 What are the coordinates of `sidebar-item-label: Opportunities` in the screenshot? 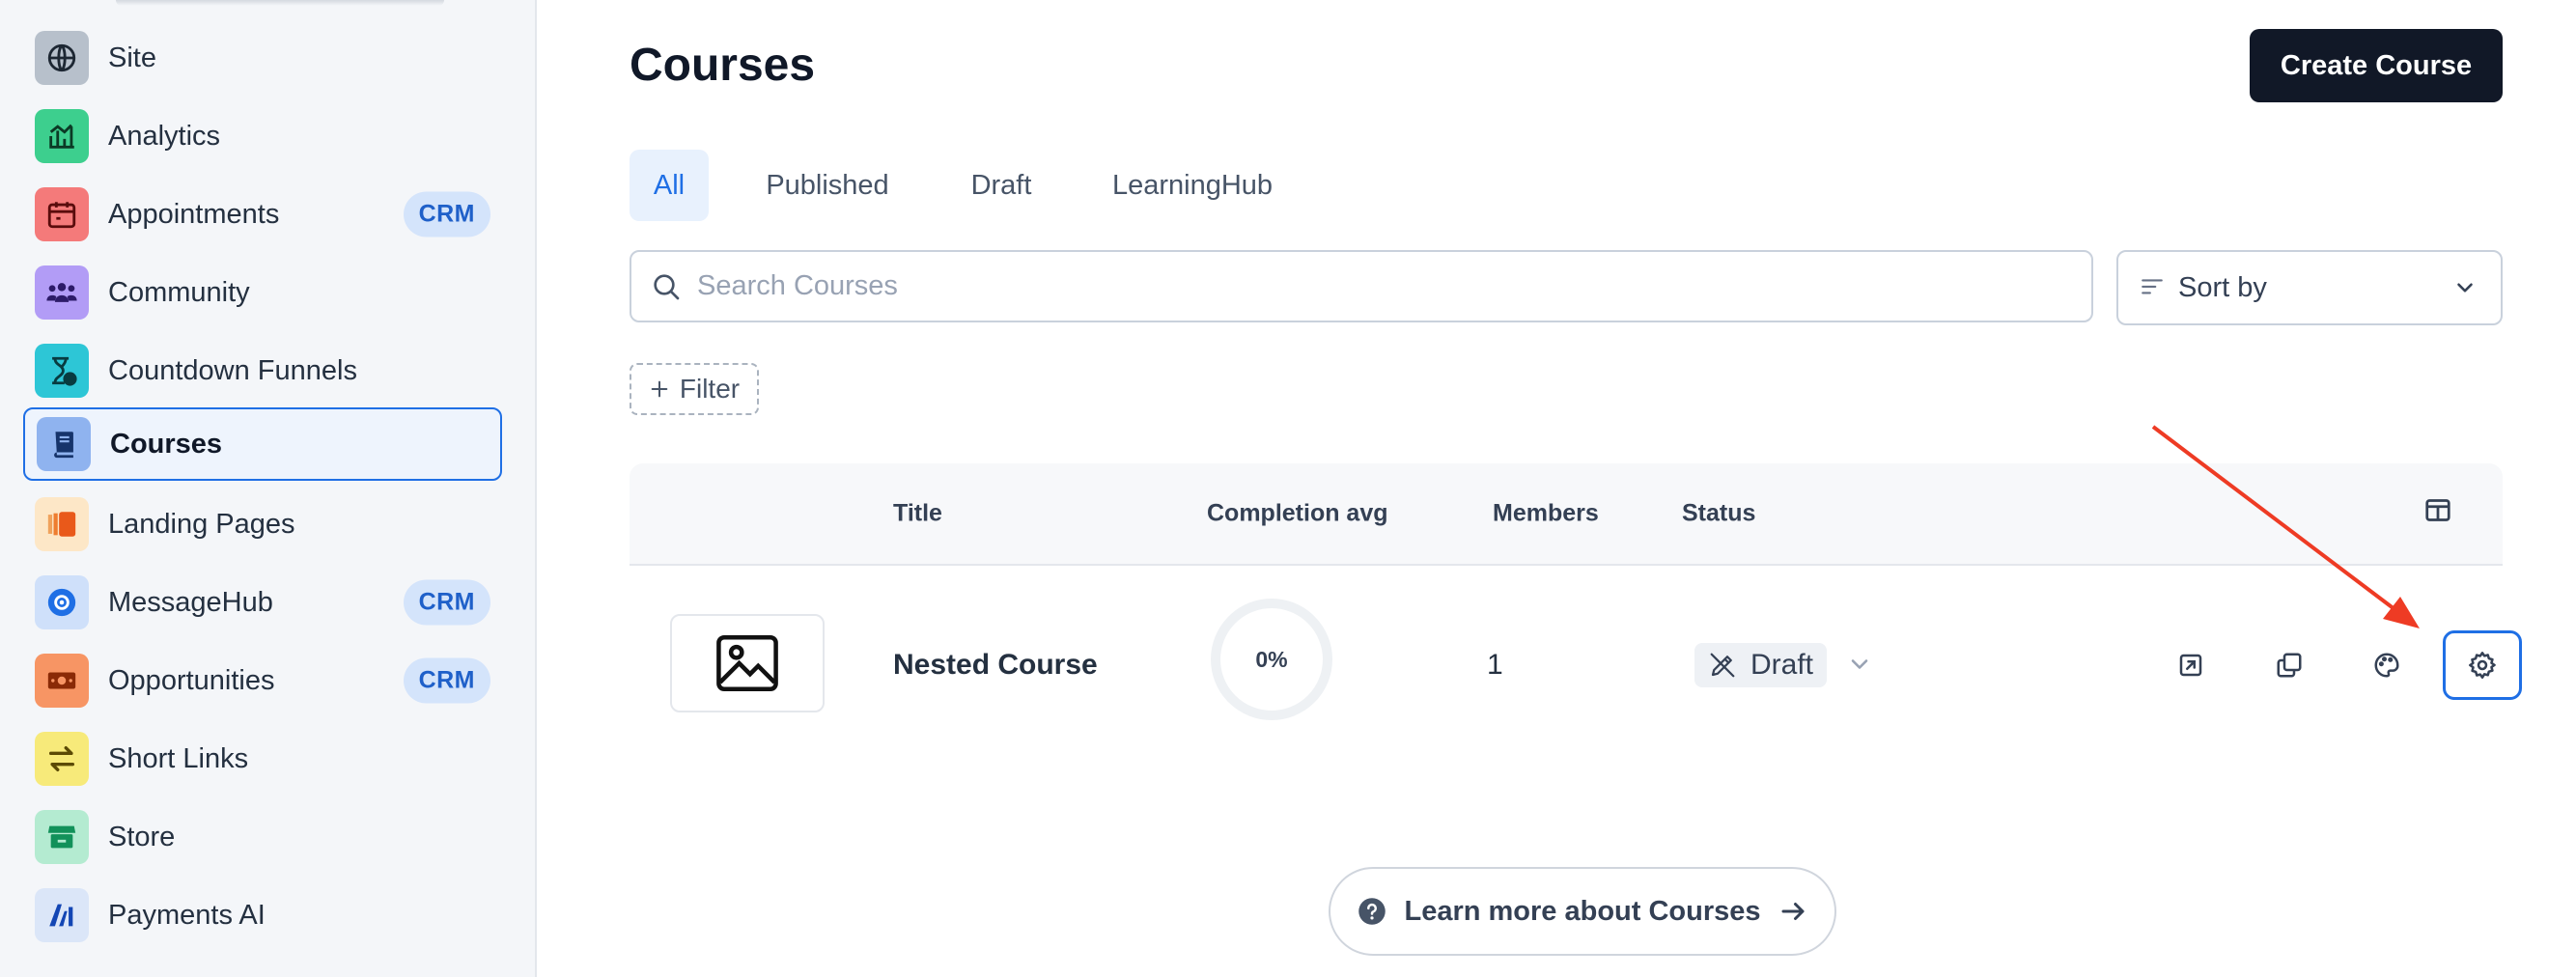 It's located at (192, 680).